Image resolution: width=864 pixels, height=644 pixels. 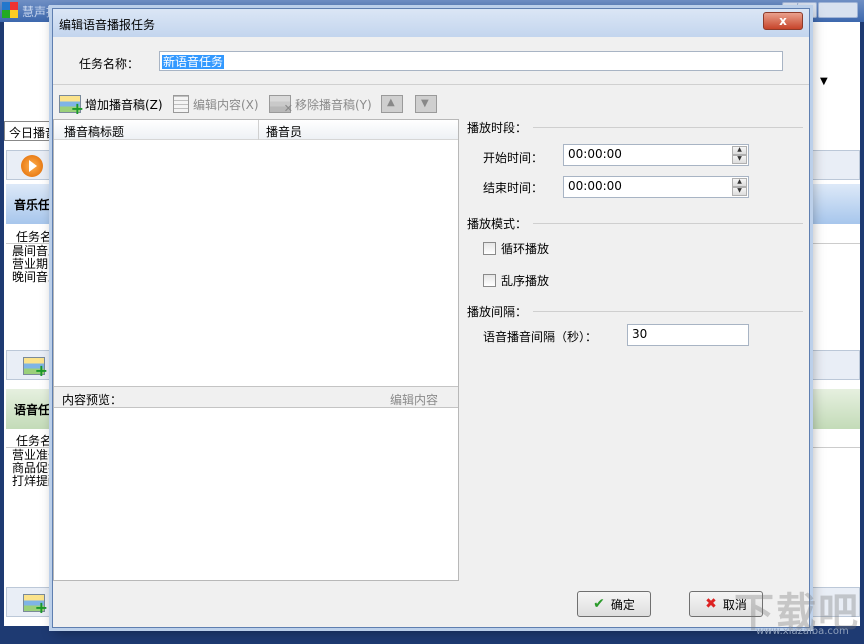 What do you see at coordinates (94, 131) in the screenshot?
I see `col-script-title: 播音稿标题` at bounding box center [94, 131].